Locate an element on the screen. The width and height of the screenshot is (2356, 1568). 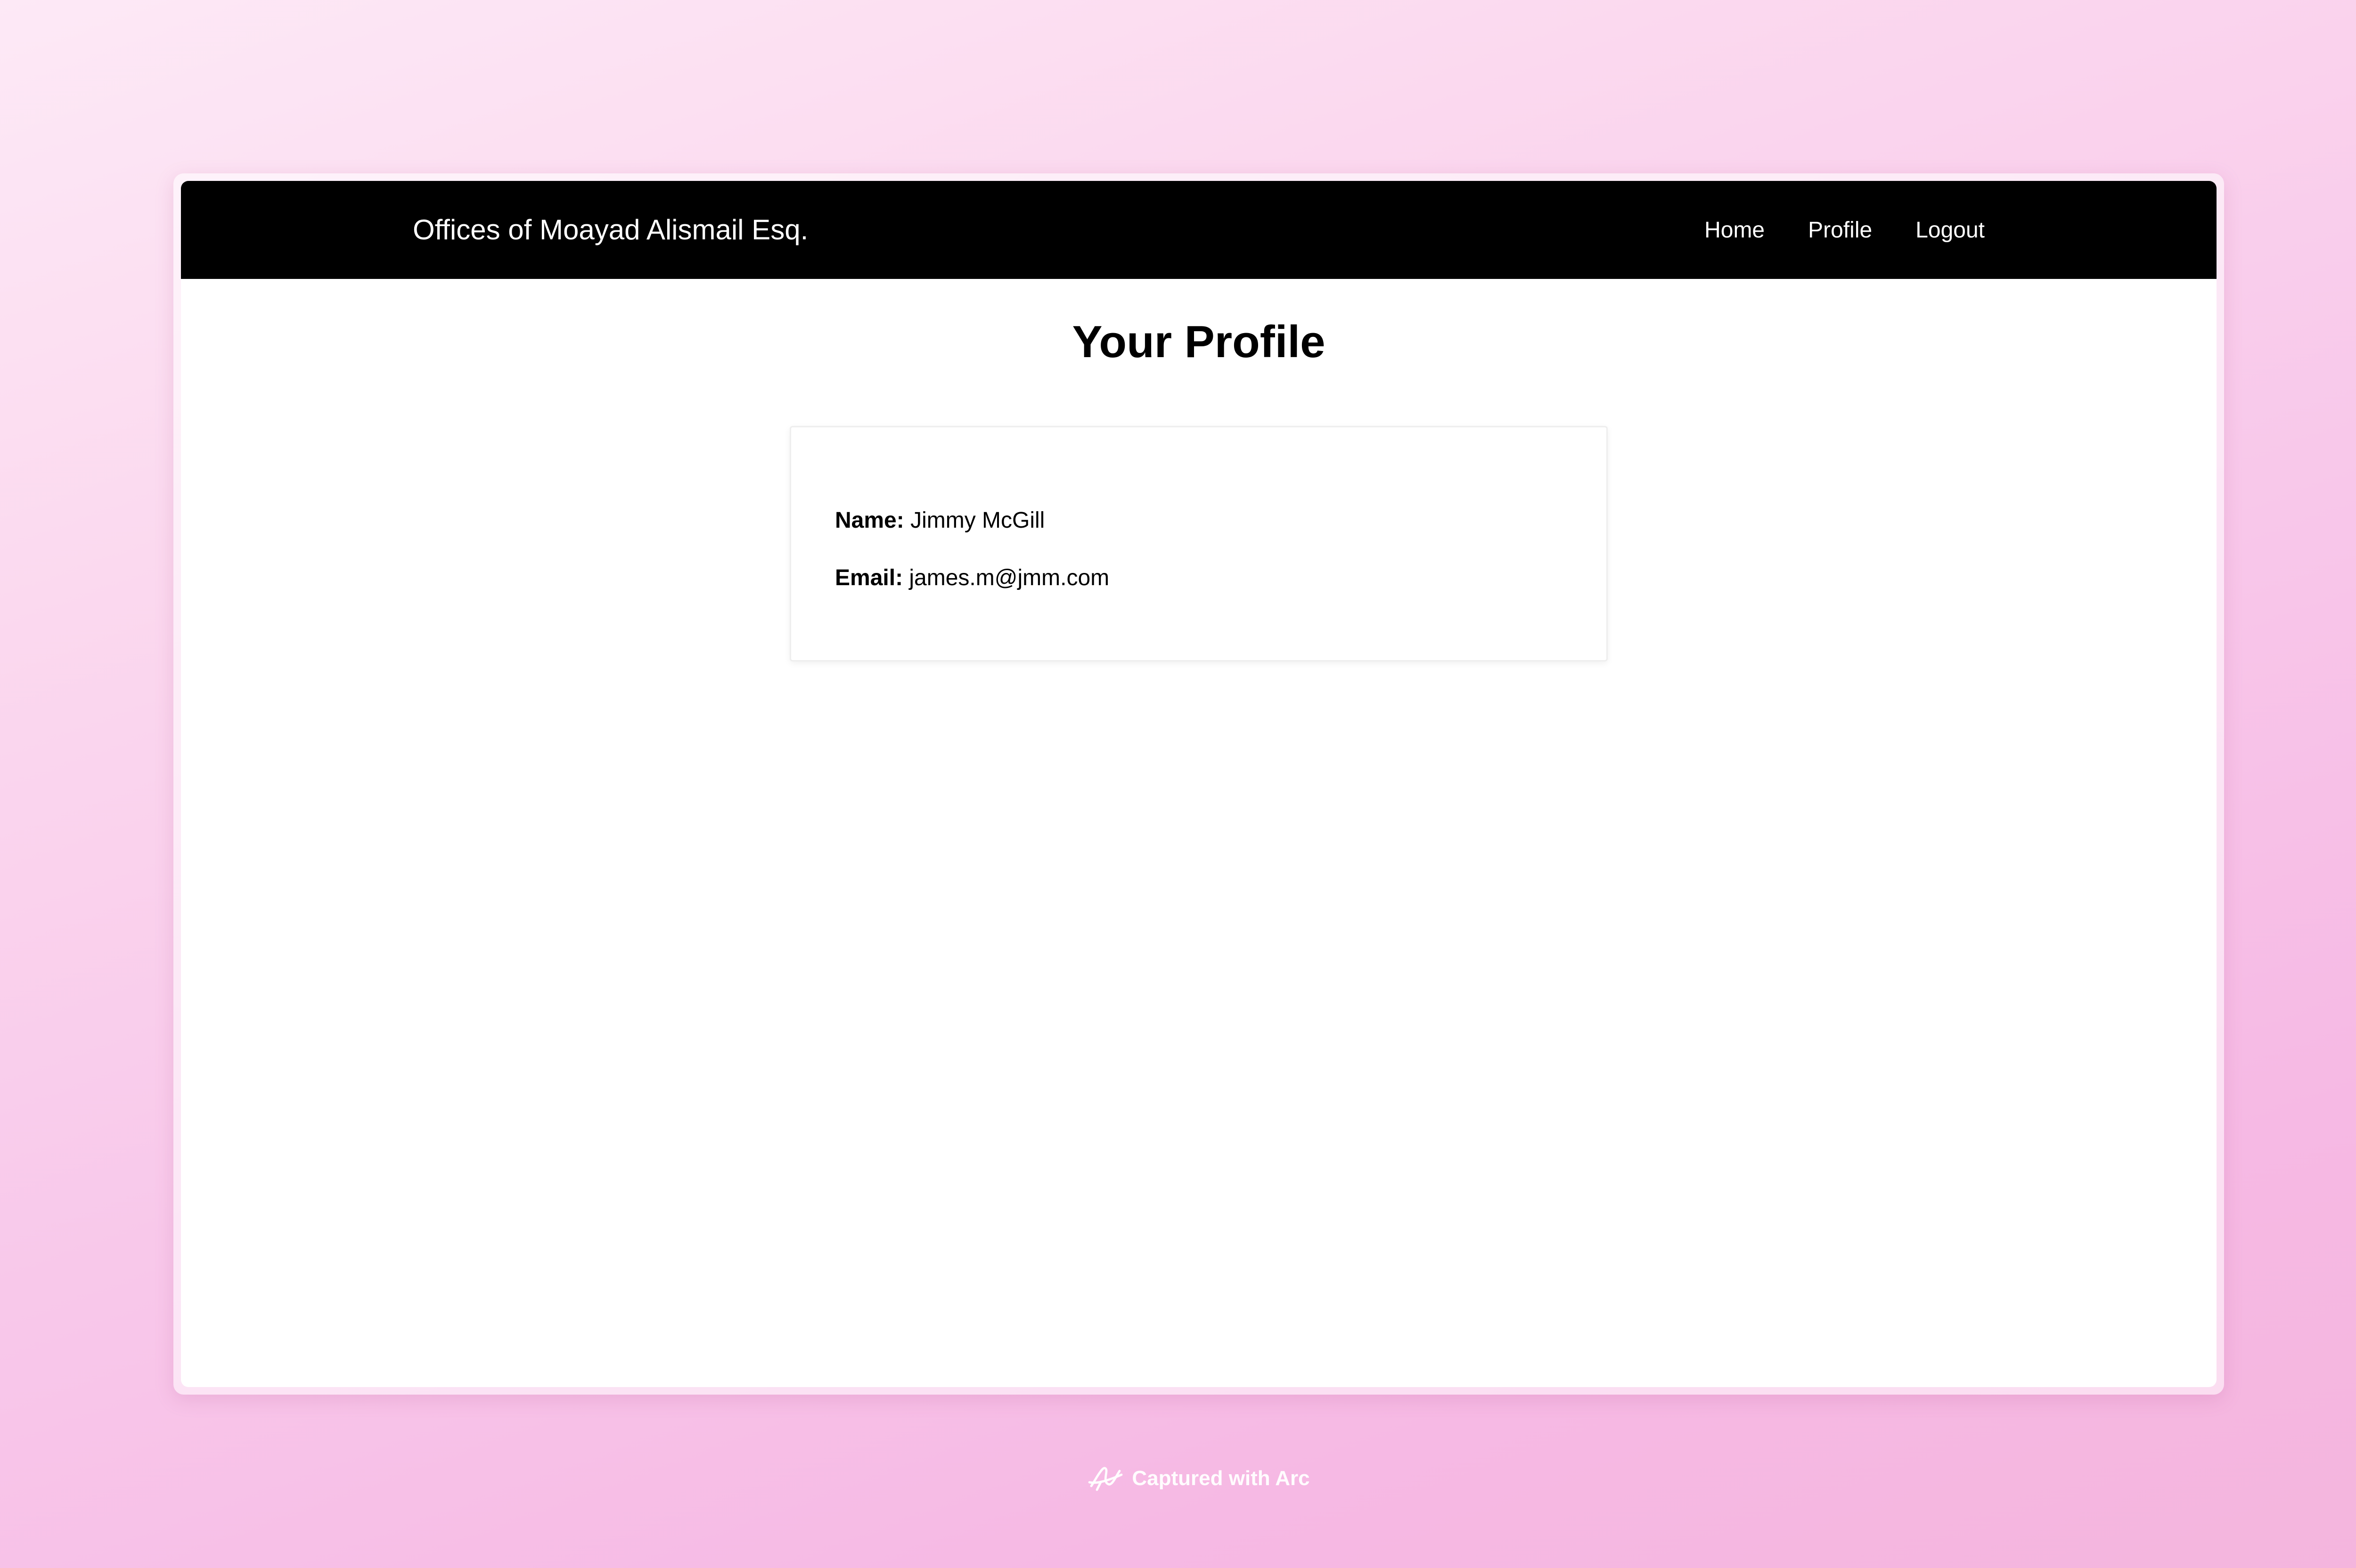
nav-link-profile: Profile is located at coordinates (1840, 230).